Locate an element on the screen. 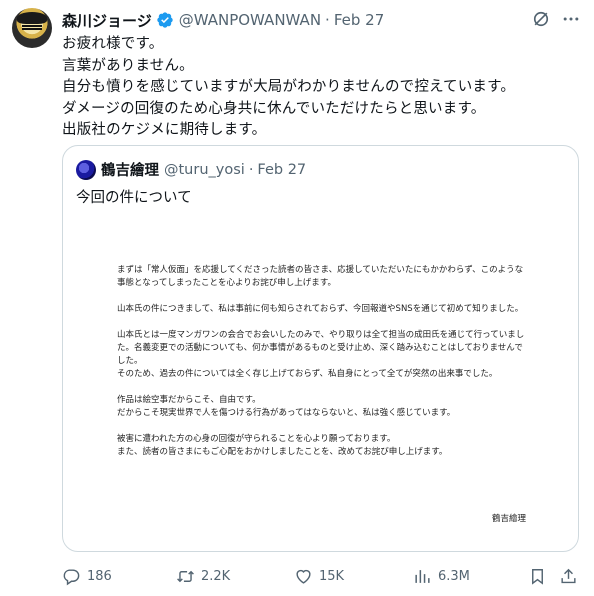 Image resolution: width=594 pixels, height=596 pixels. quoted-post-date: Feb 27 is located at coordinates (282, 169).